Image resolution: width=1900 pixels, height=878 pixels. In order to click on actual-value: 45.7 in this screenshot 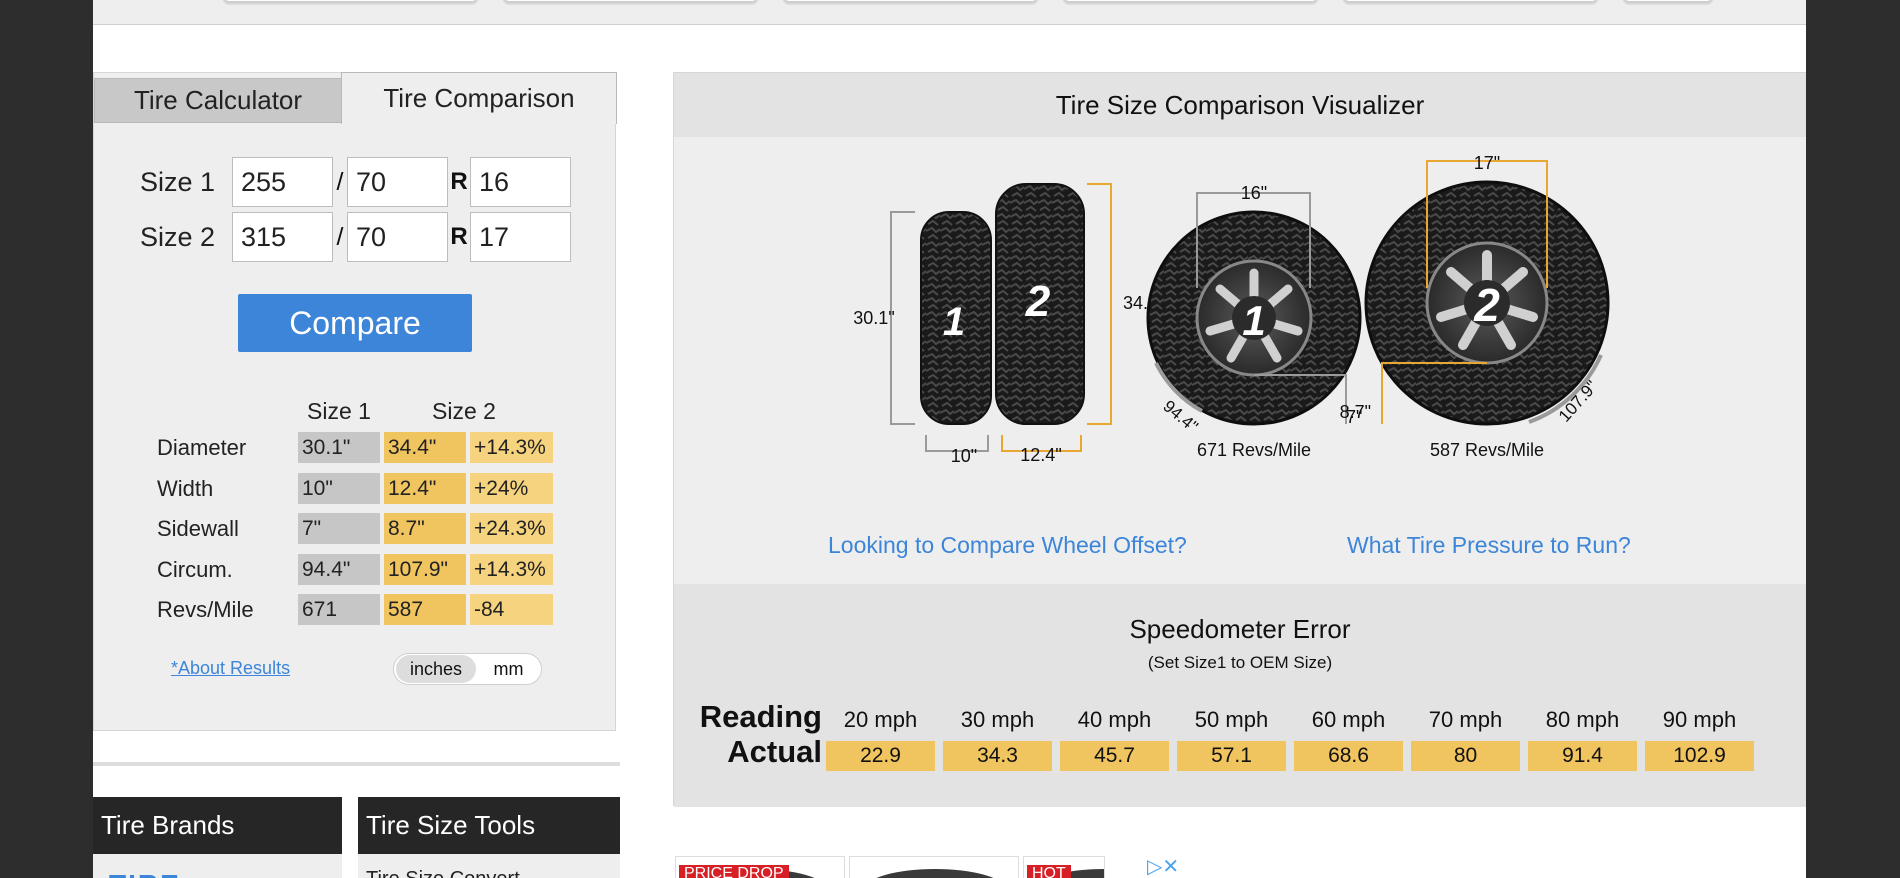, I will do `click(1114, 756)`.